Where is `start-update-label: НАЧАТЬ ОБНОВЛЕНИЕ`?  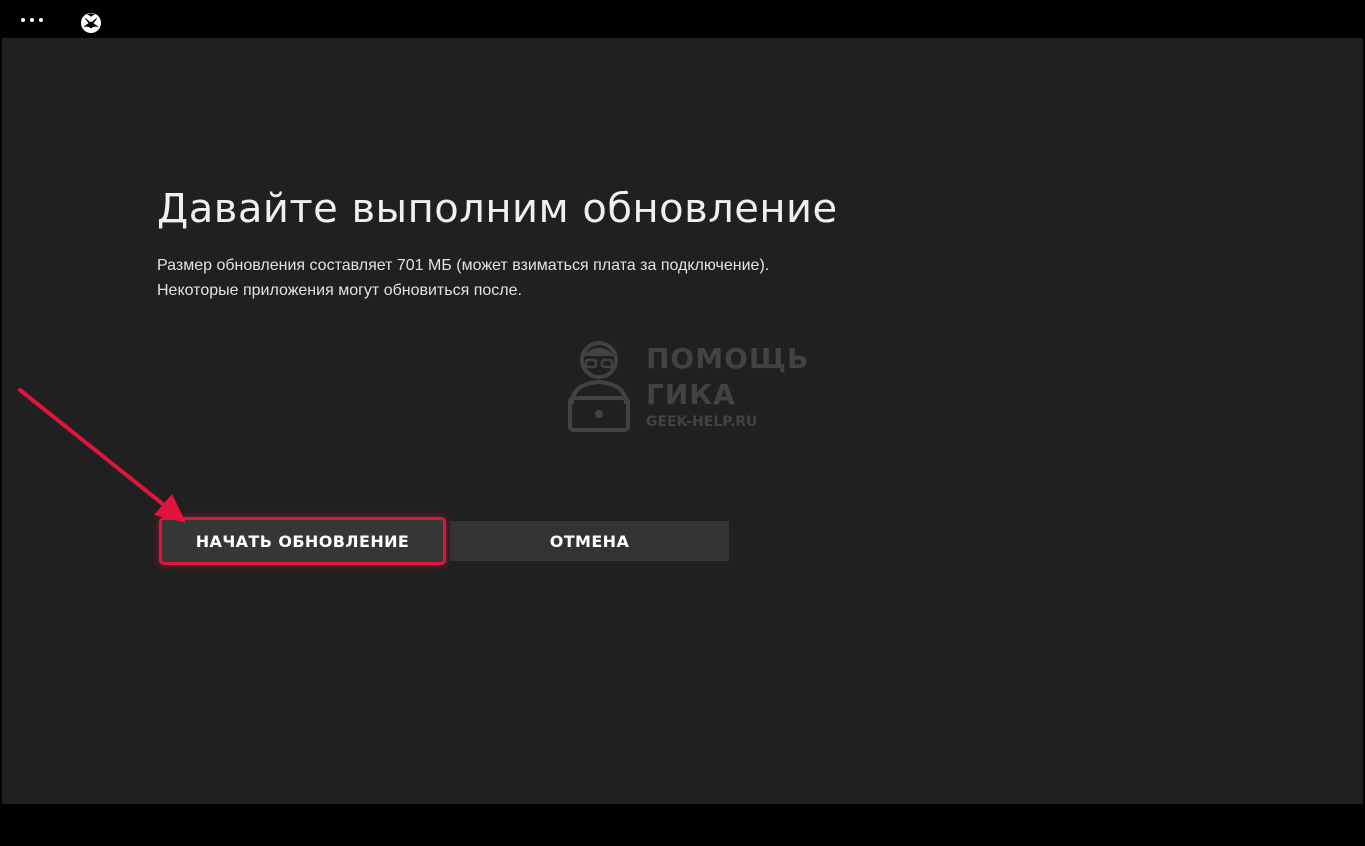
start-update-label: НАЧАТЬ ОБНОВЛЕНИЕ is located at coordinates (302, 541).